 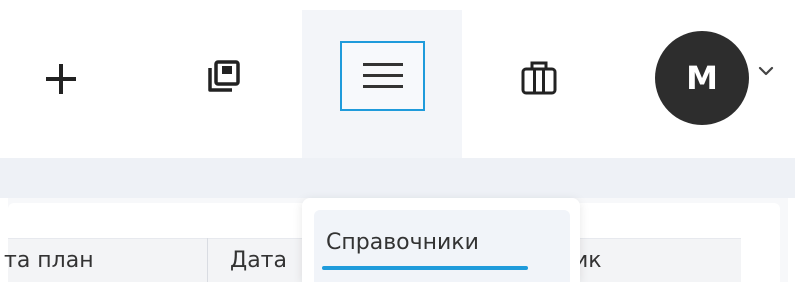 I want to click on chevron-down-icon, so click(x=766, y=71).